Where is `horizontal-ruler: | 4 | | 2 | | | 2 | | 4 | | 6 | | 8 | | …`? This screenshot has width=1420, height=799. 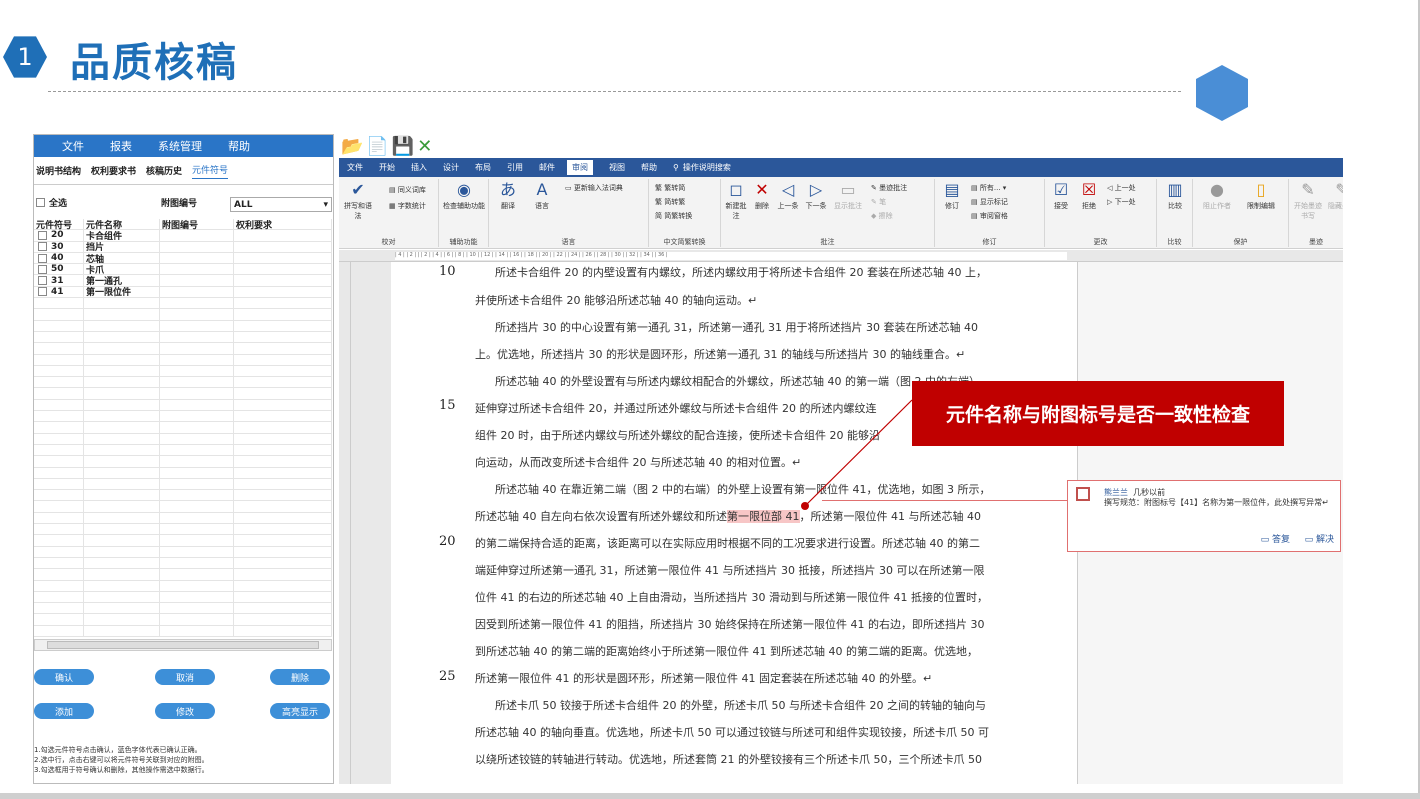 horizontal-ruler: | 4 | | 2 | | | 2 | | 4 | | 6 | | 8 | | … is located at coordinates (841, 256).